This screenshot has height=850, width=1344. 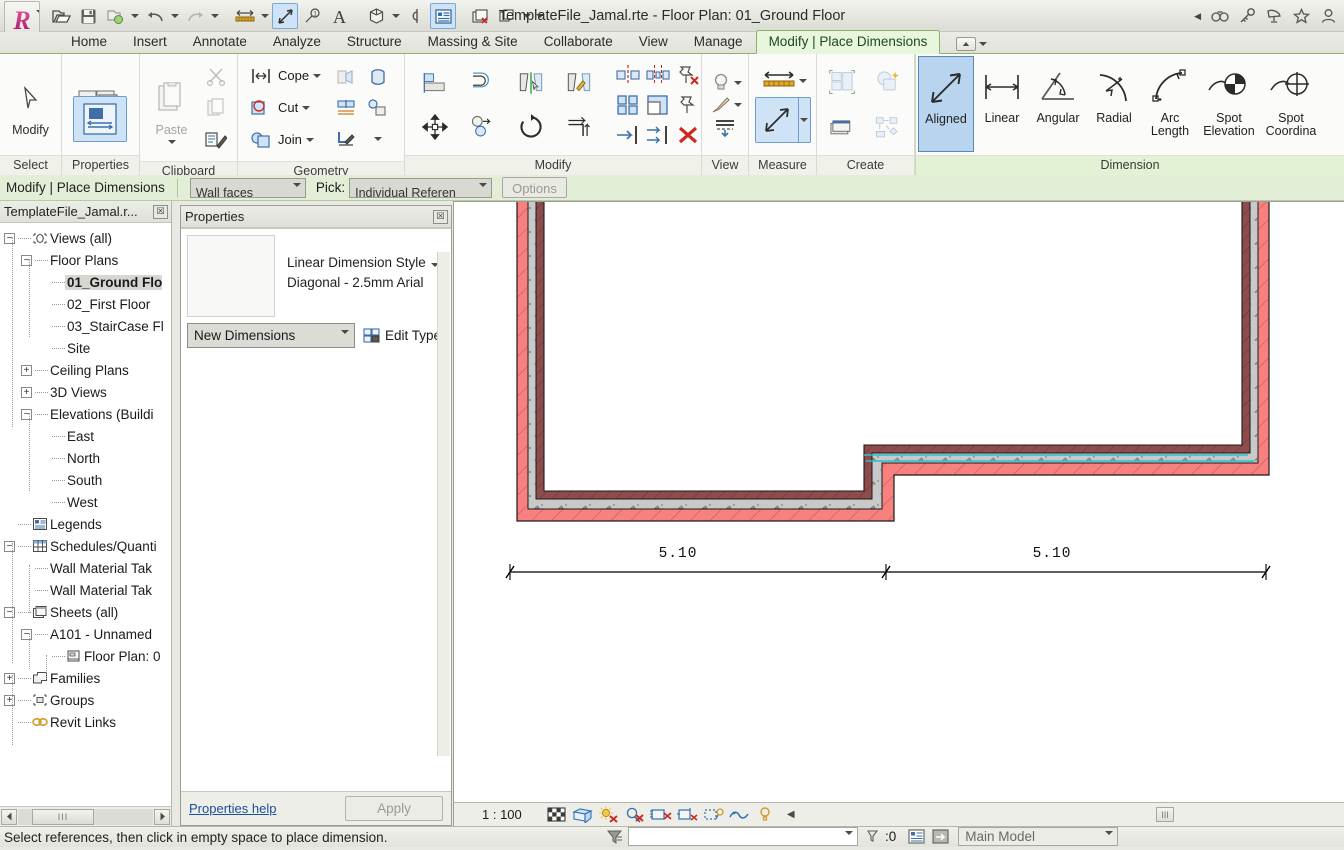 I want to click on apply-button: Apply, so click(x=394, y=808).